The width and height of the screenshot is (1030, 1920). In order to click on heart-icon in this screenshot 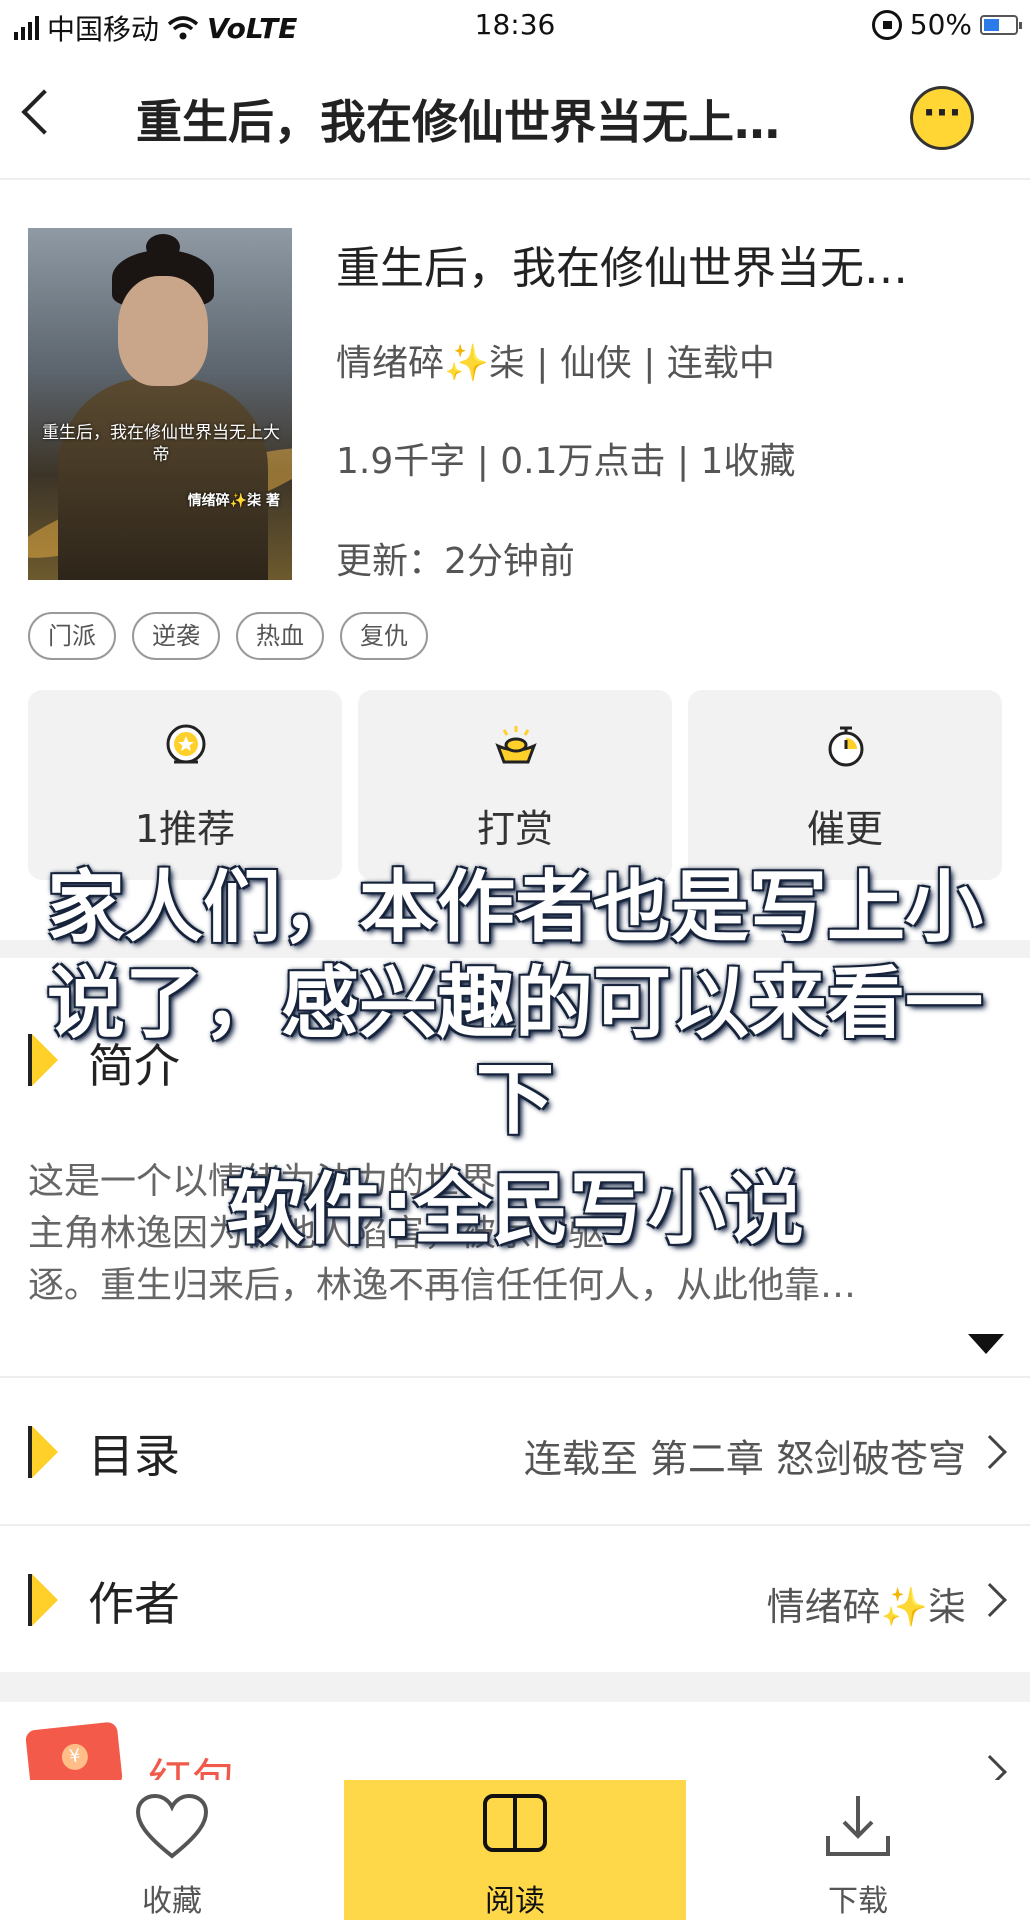, I will do `click(172, 1826)`.